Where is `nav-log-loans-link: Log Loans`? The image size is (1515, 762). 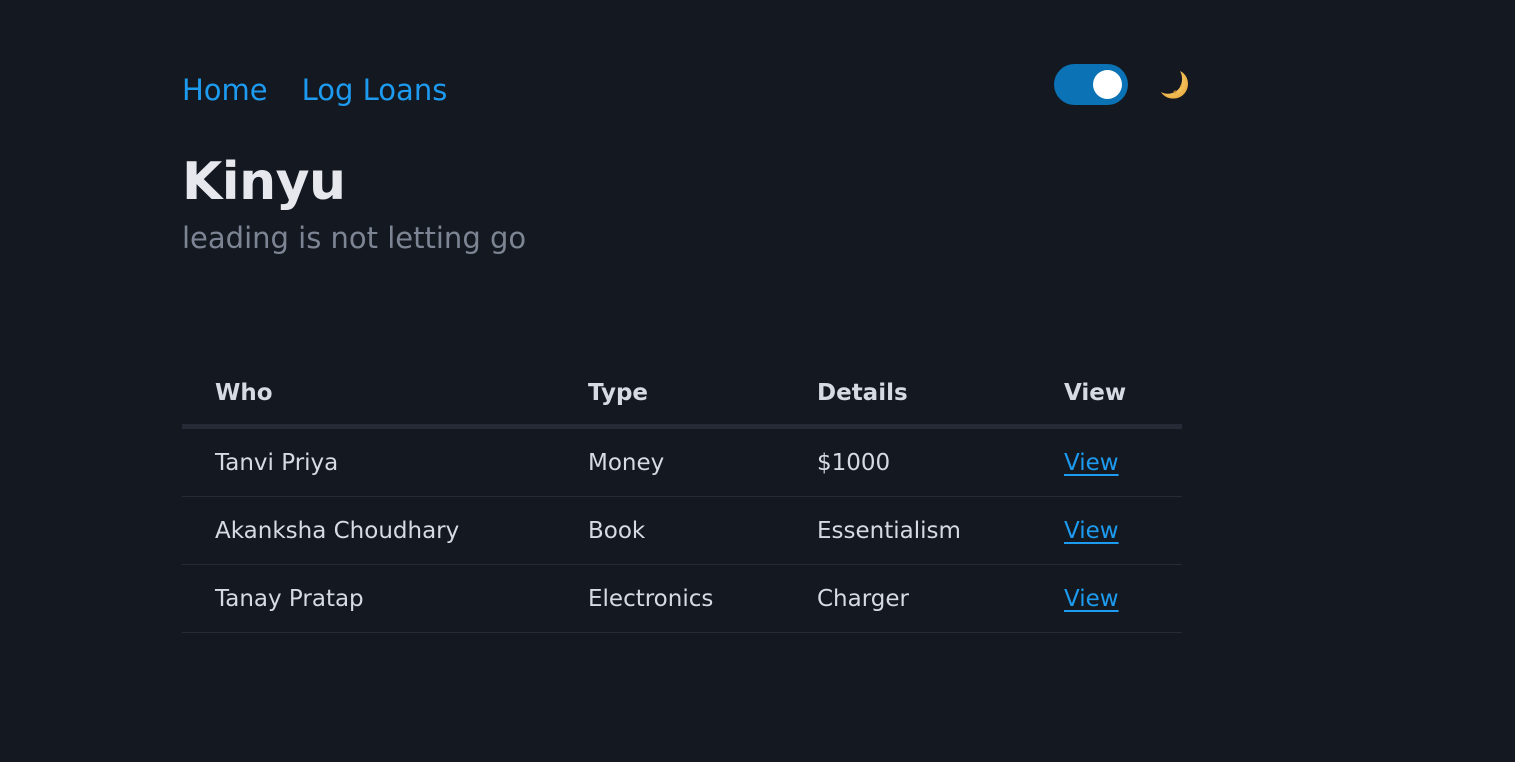 nav-log-loans-link: Log Loans is located at coordinates (375, 90).